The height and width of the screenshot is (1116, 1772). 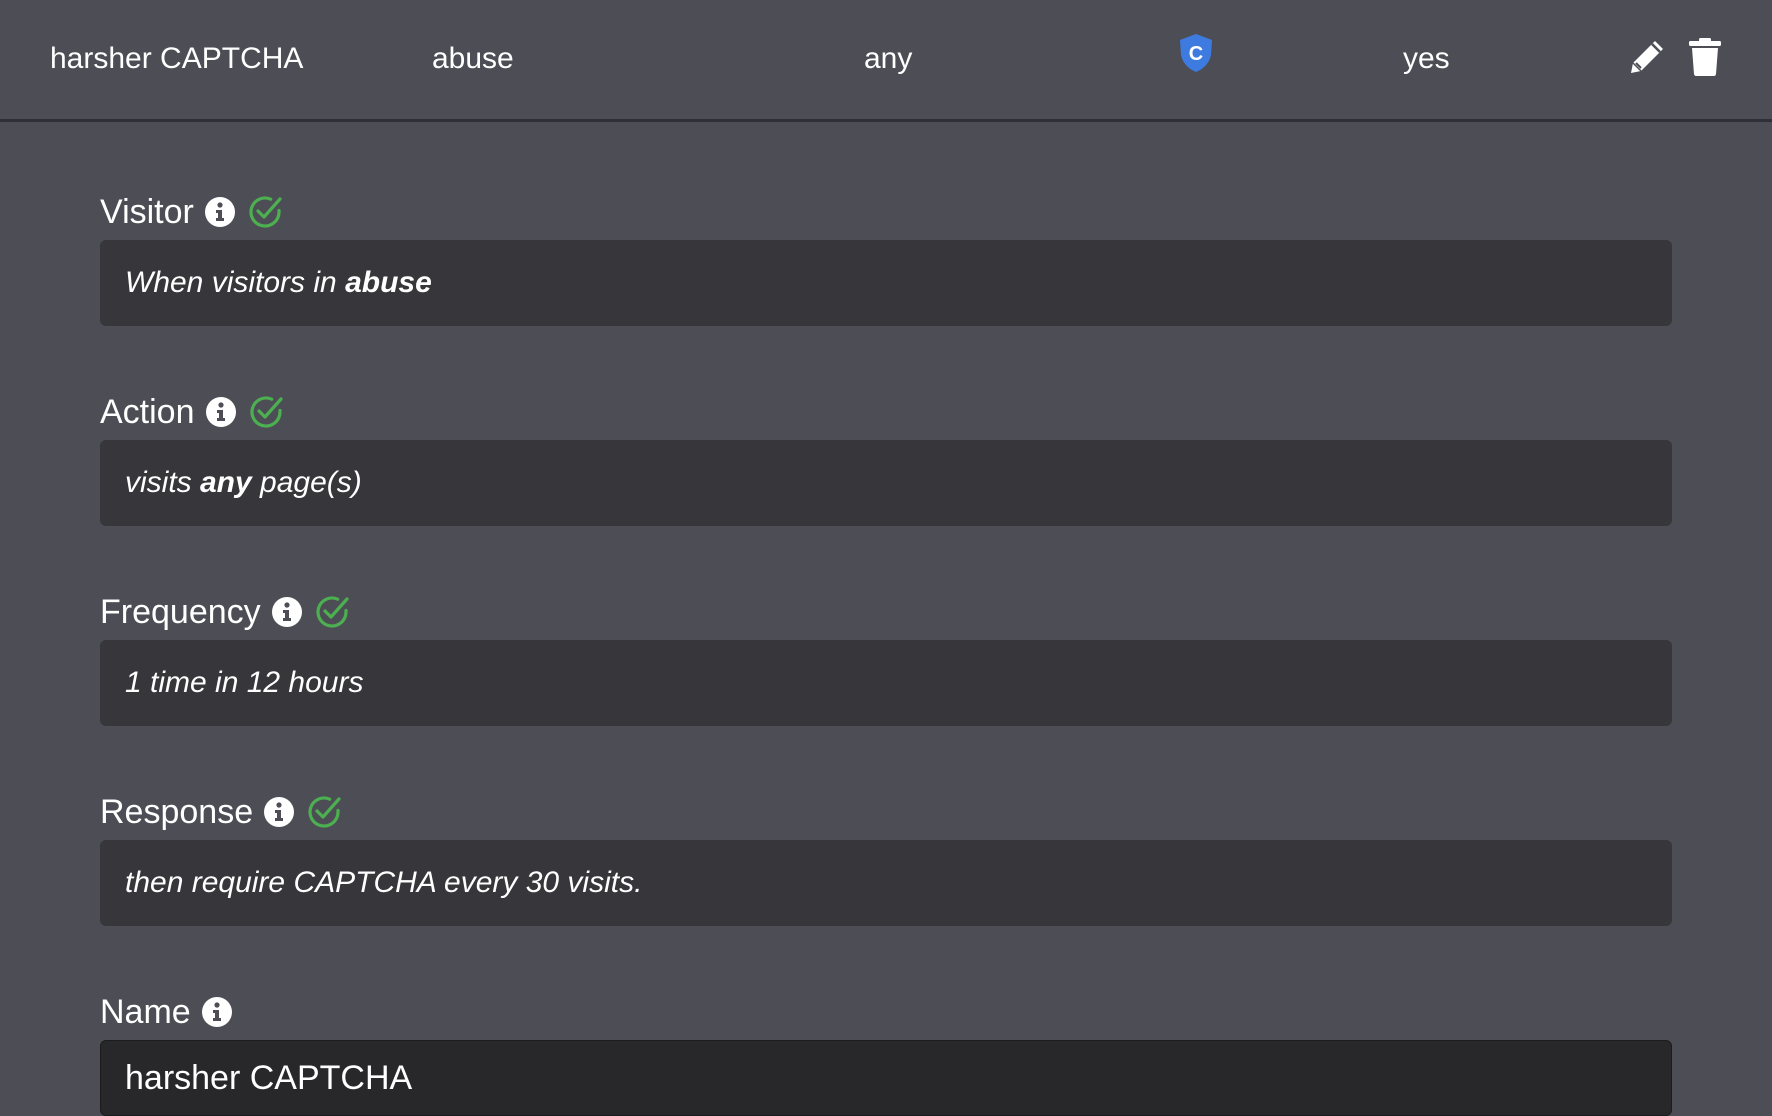 I want to click on trash-icon, so click(x=1705, y=57).